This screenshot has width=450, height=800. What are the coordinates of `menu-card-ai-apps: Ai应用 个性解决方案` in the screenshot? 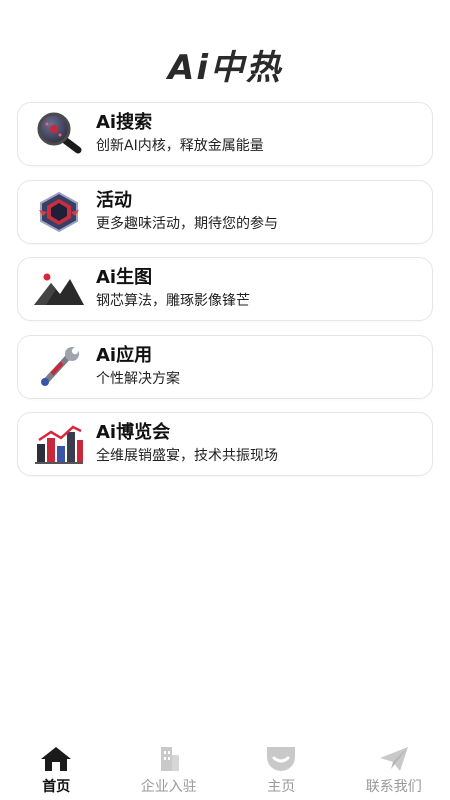 It's located at (225, 366).